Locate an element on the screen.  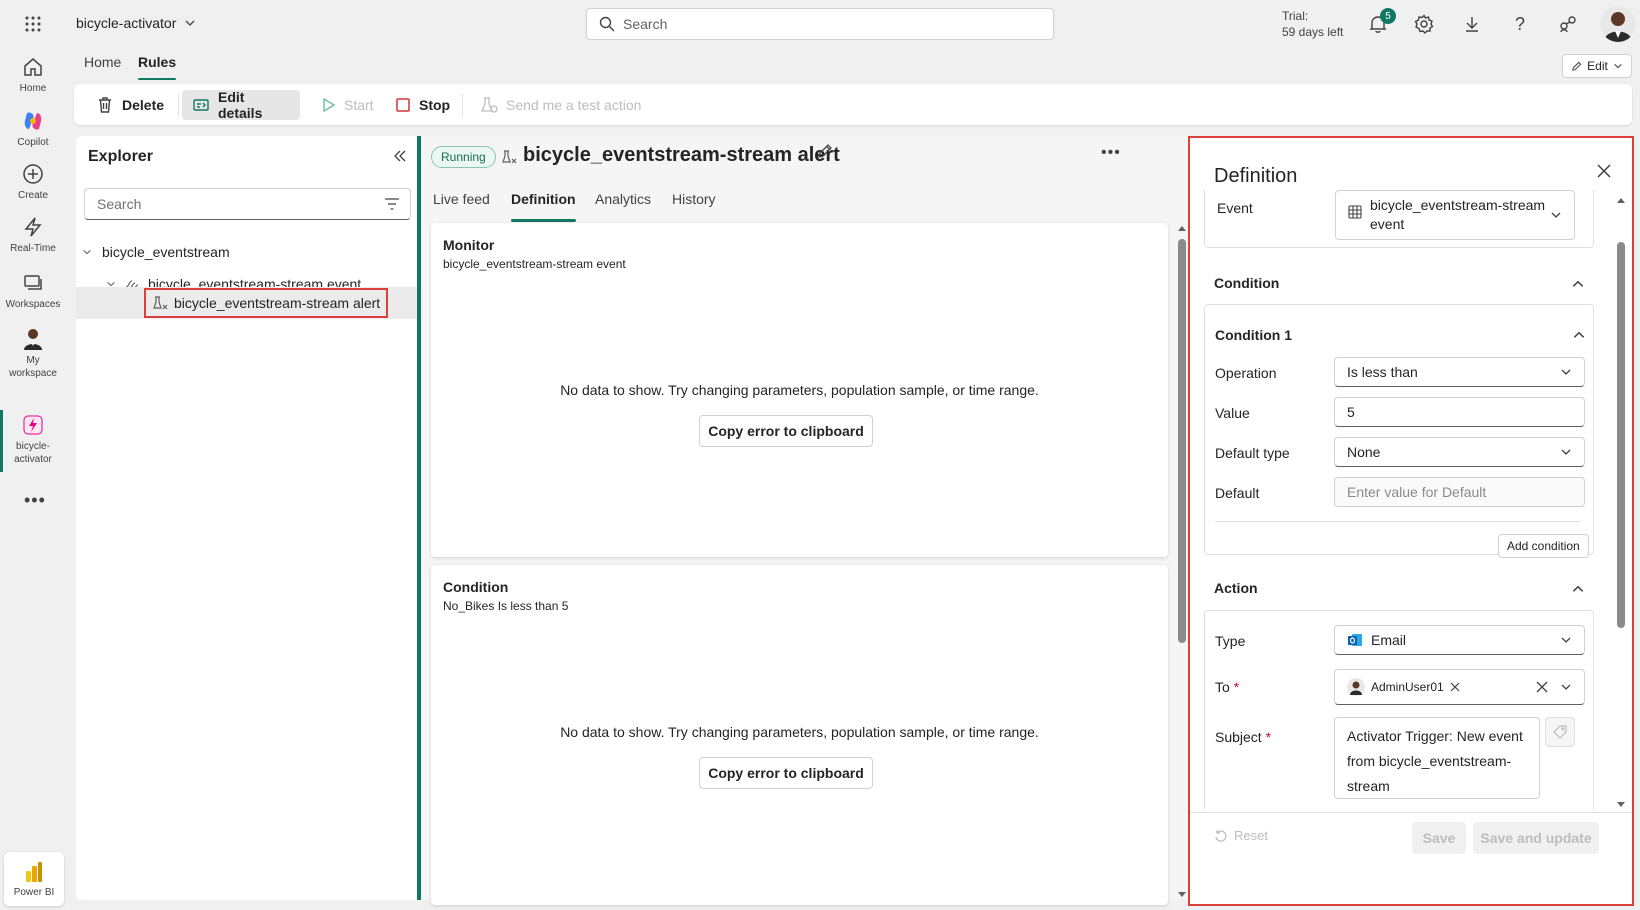
delete-button: Delete is located at coordinates (130, 105).